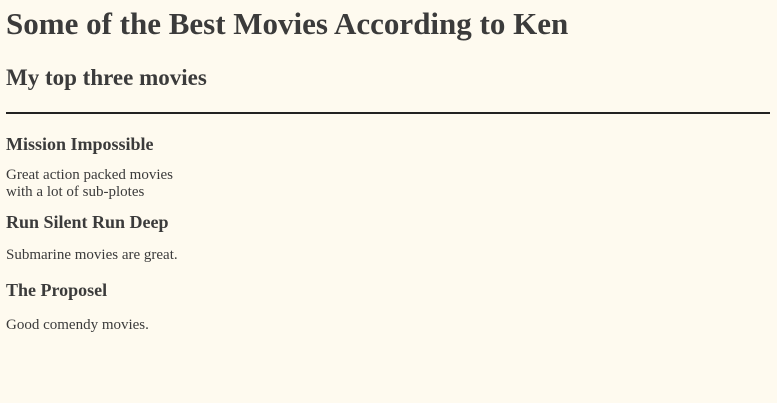 The height and width of the screenshot is (403, 777). I want to click on movie-description-3: Good comendy movies., so click(77, 325).